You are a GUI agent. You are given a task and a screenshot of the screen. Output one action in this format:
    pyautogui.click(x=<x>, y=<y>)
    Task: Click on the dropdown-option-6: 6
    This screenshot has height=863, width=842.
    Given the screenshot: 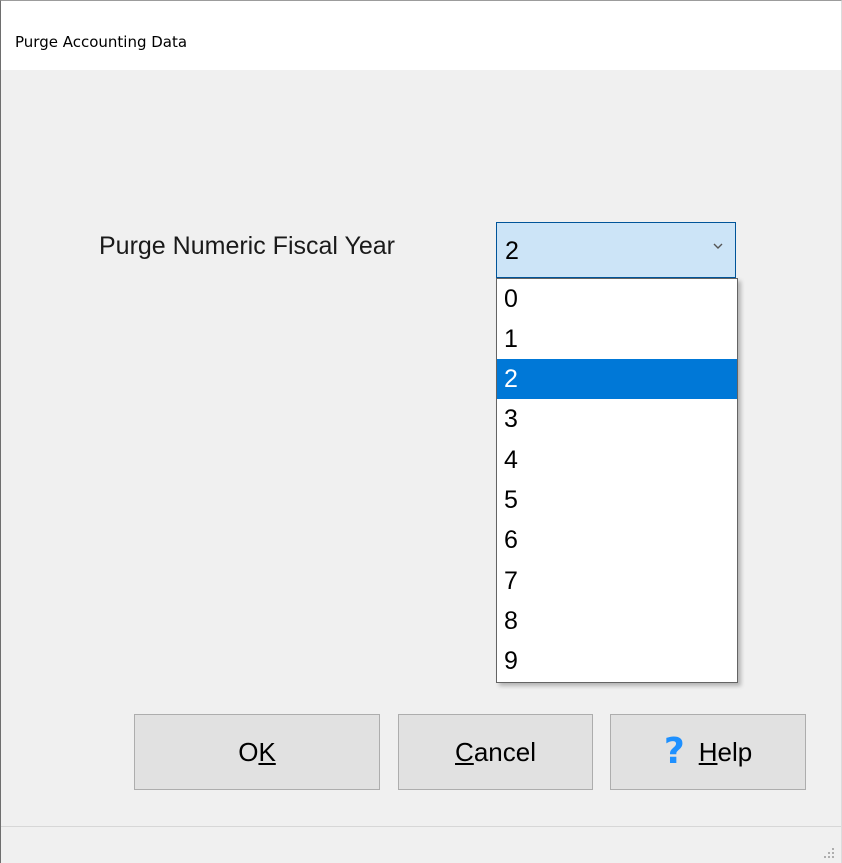 What is the action you would take?
    pyautogui.click(x=617, y=540)
    